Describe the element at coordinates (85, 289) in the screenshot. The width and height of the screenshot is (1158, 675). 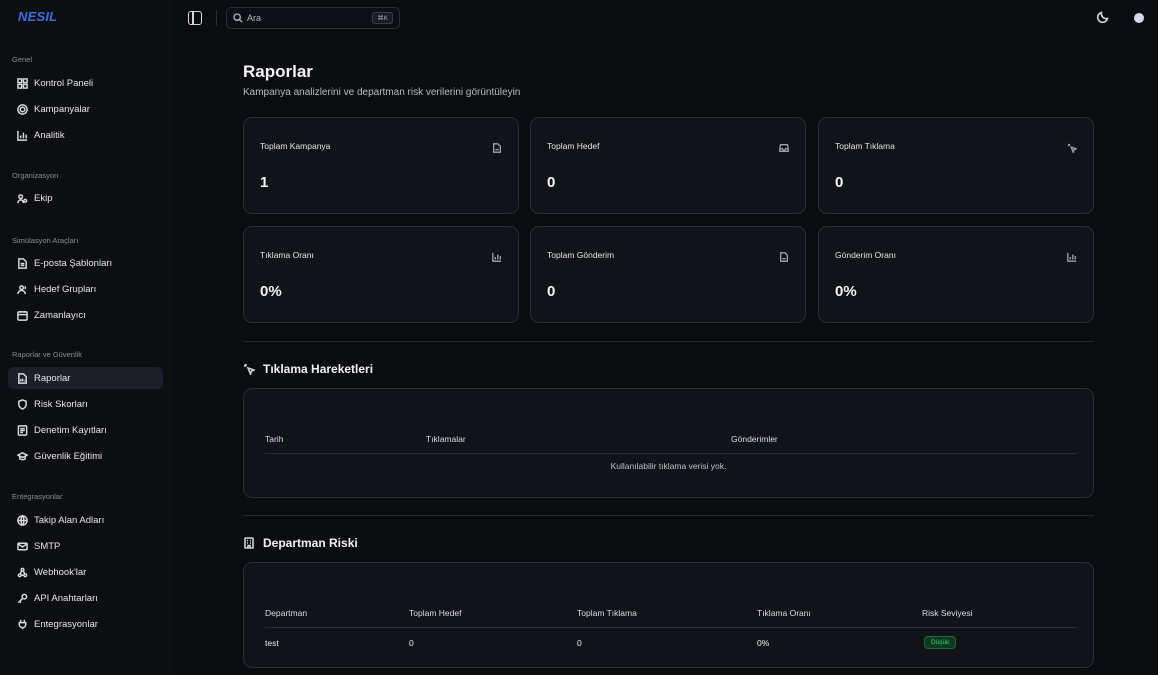
I see `sidebar-item-hedef-gruplari: Hedef Grupları` at that location.